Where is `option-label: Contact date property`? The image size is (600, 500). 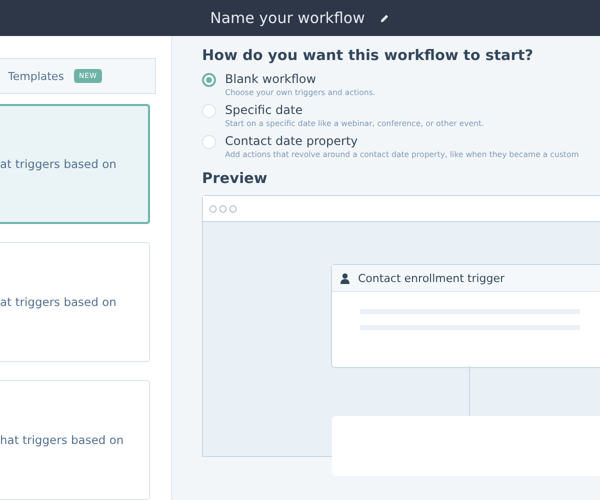 option-label: Contact date property is located at coordinates (292, 141).